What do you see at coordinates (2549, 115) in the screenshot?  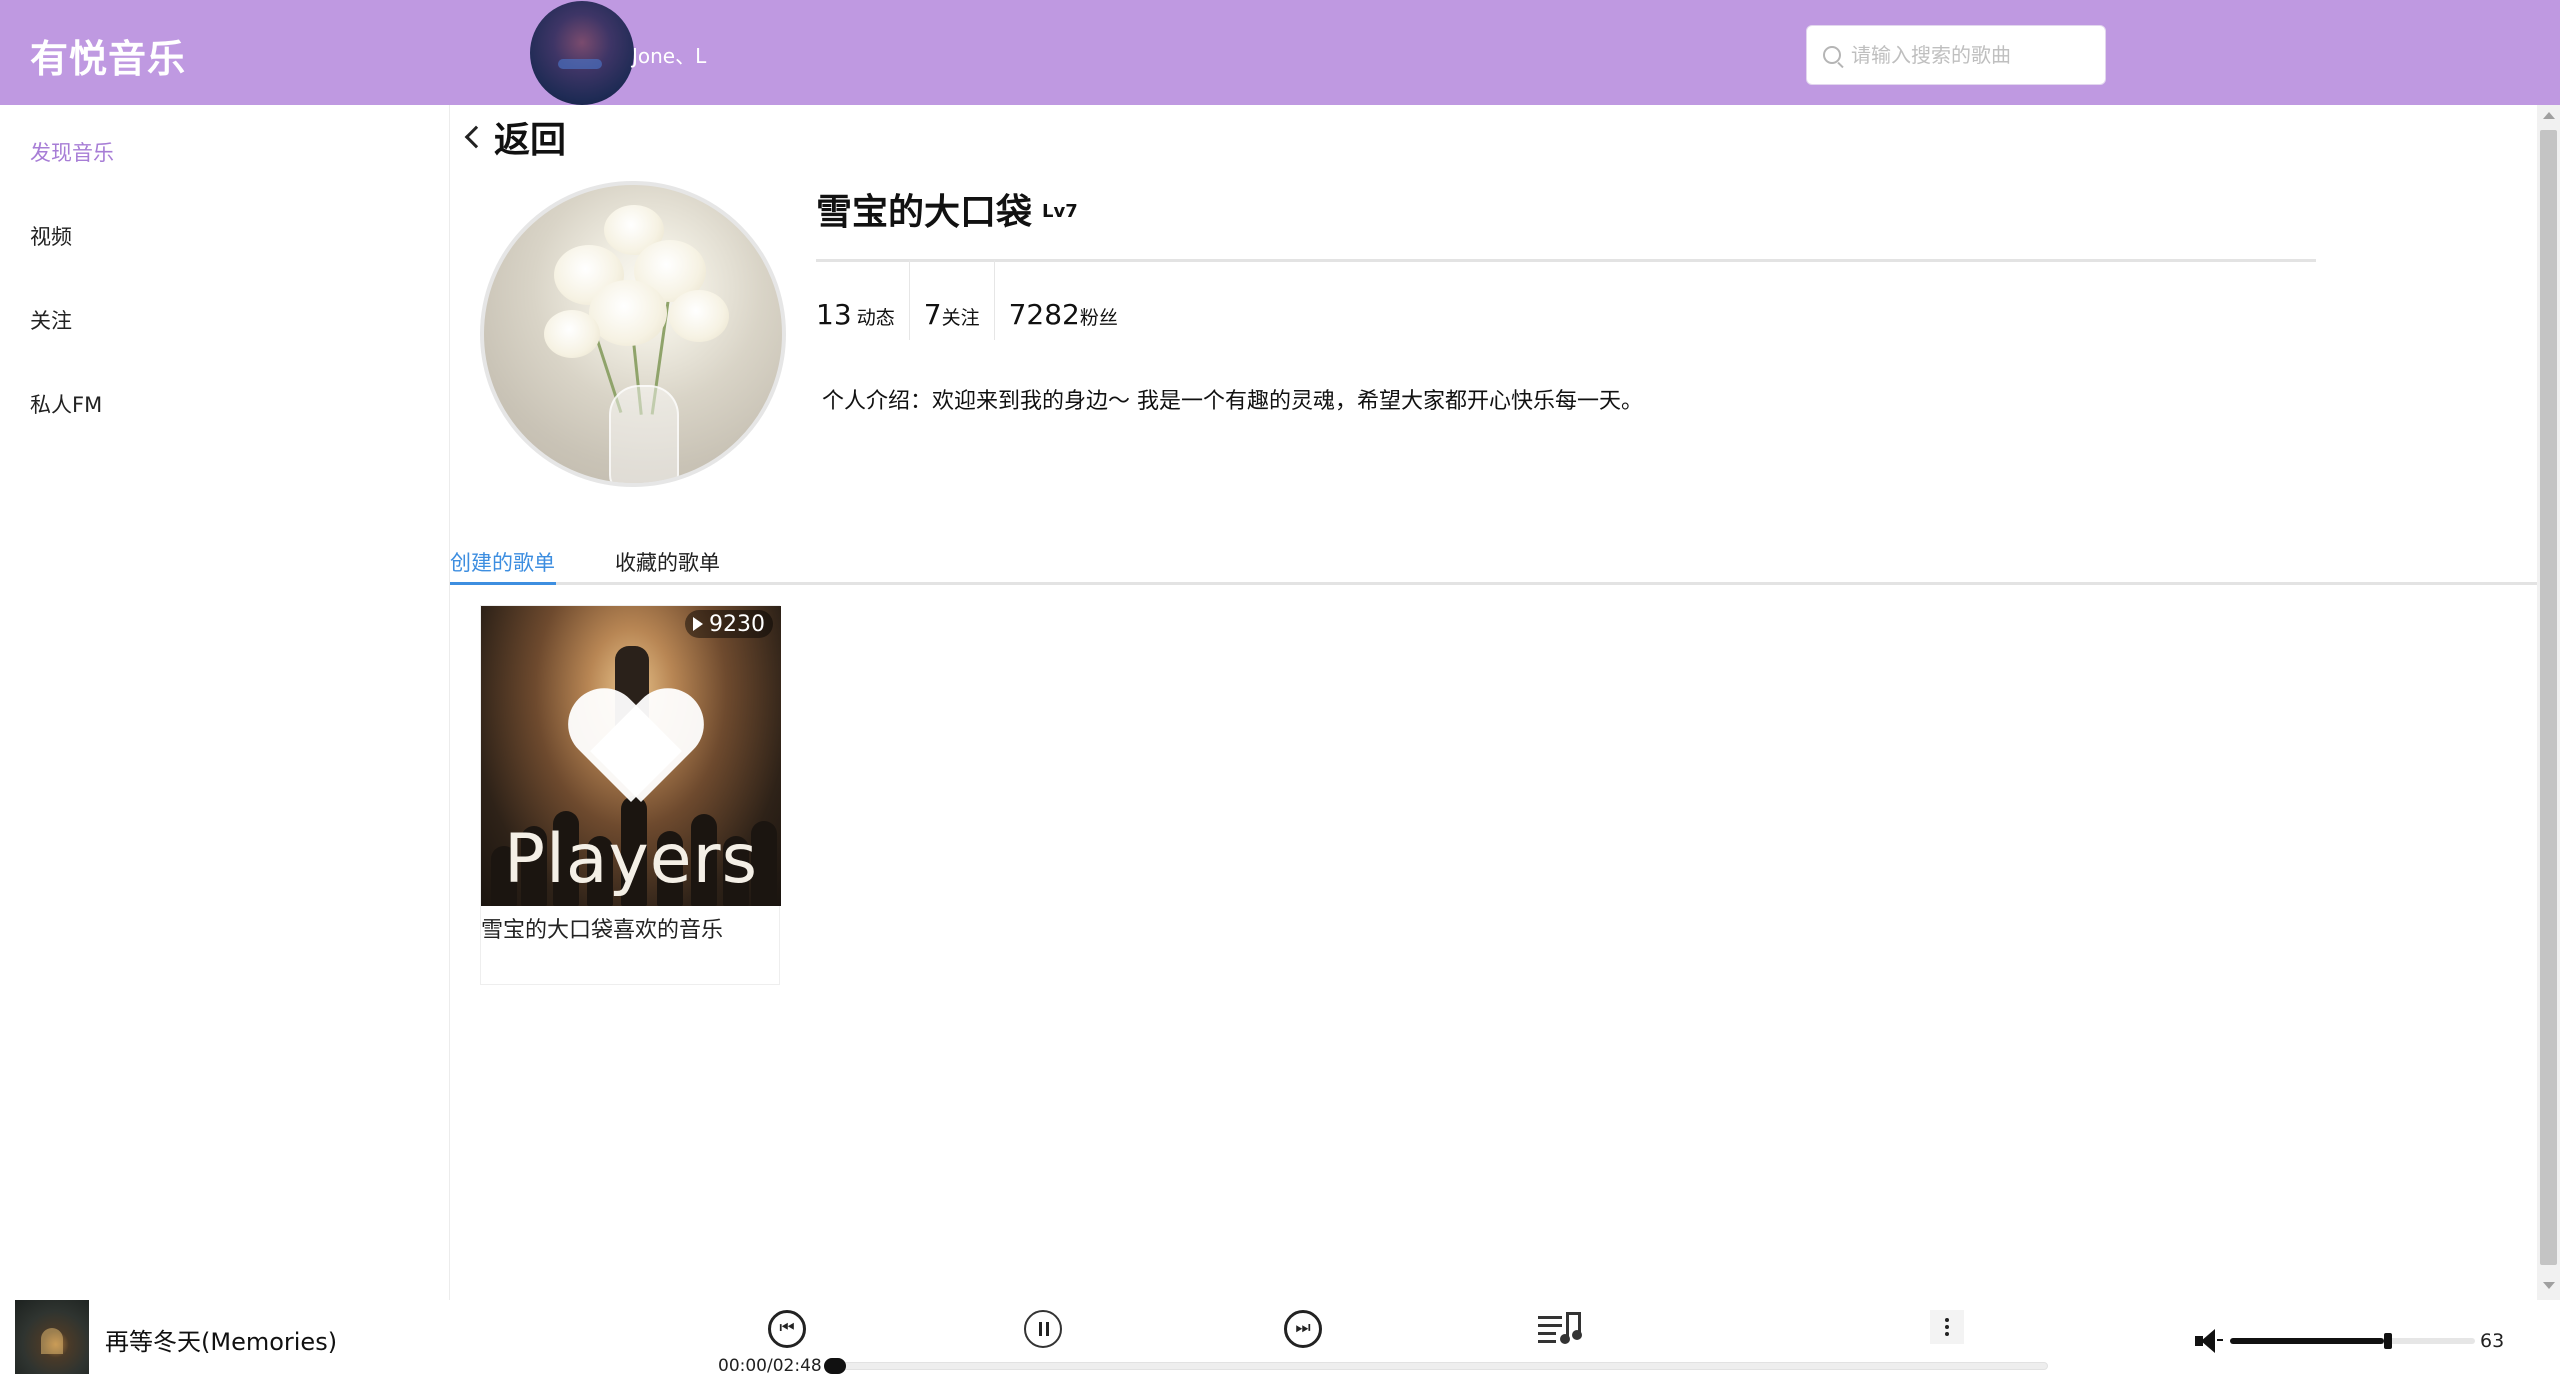 I see `scroll-up-icon` at bounding box center [2549, 115].